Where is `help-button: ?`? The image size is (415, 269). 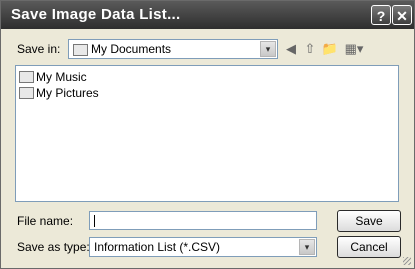
help-button: ? is located at coordinates (381, 15).